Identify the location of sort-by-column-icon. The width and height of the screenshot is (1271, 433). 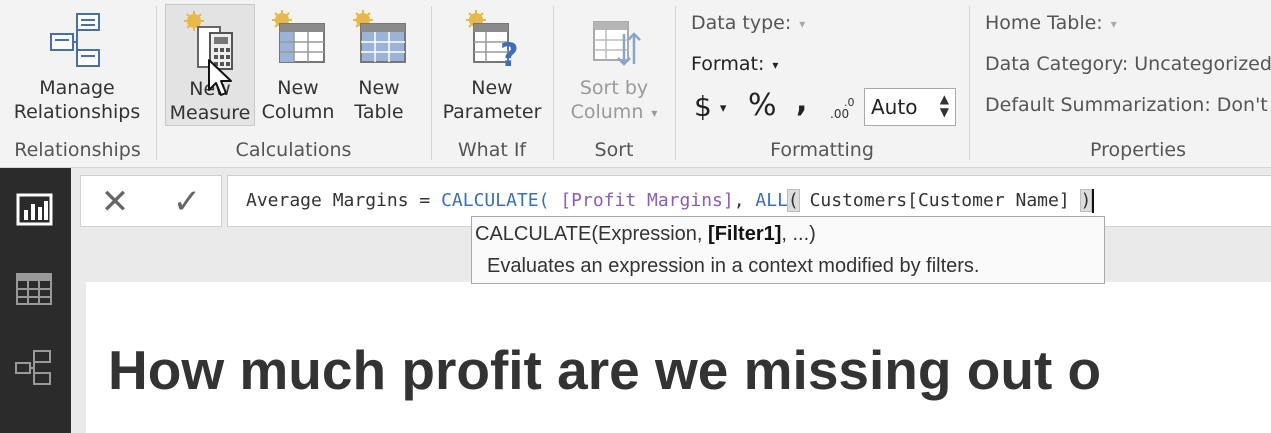
(617, 43).